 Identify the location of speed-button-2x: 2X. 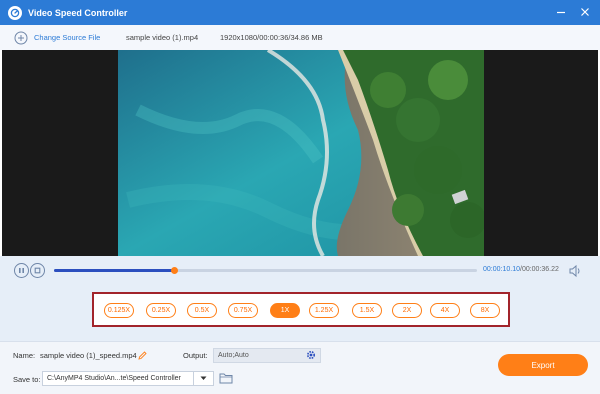
(407, 310).